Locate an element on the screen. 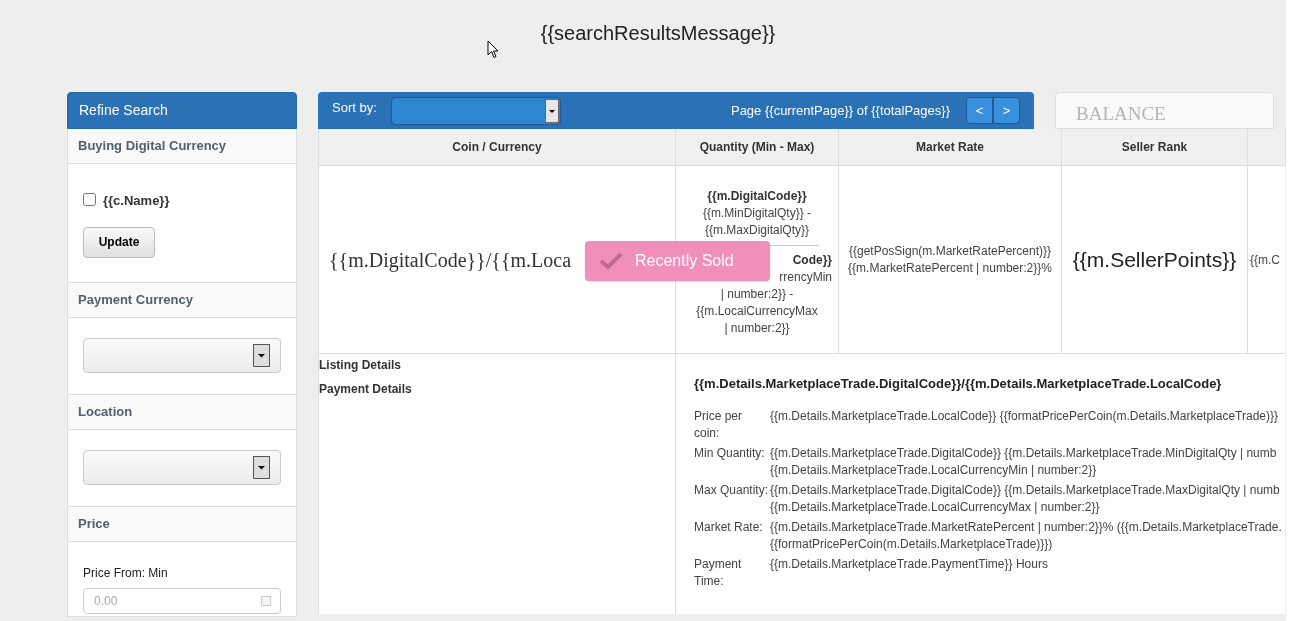 The width and height of the screenshot is (1298, 621). column-header: Coin / Currency is located at coordinates (497, 147).